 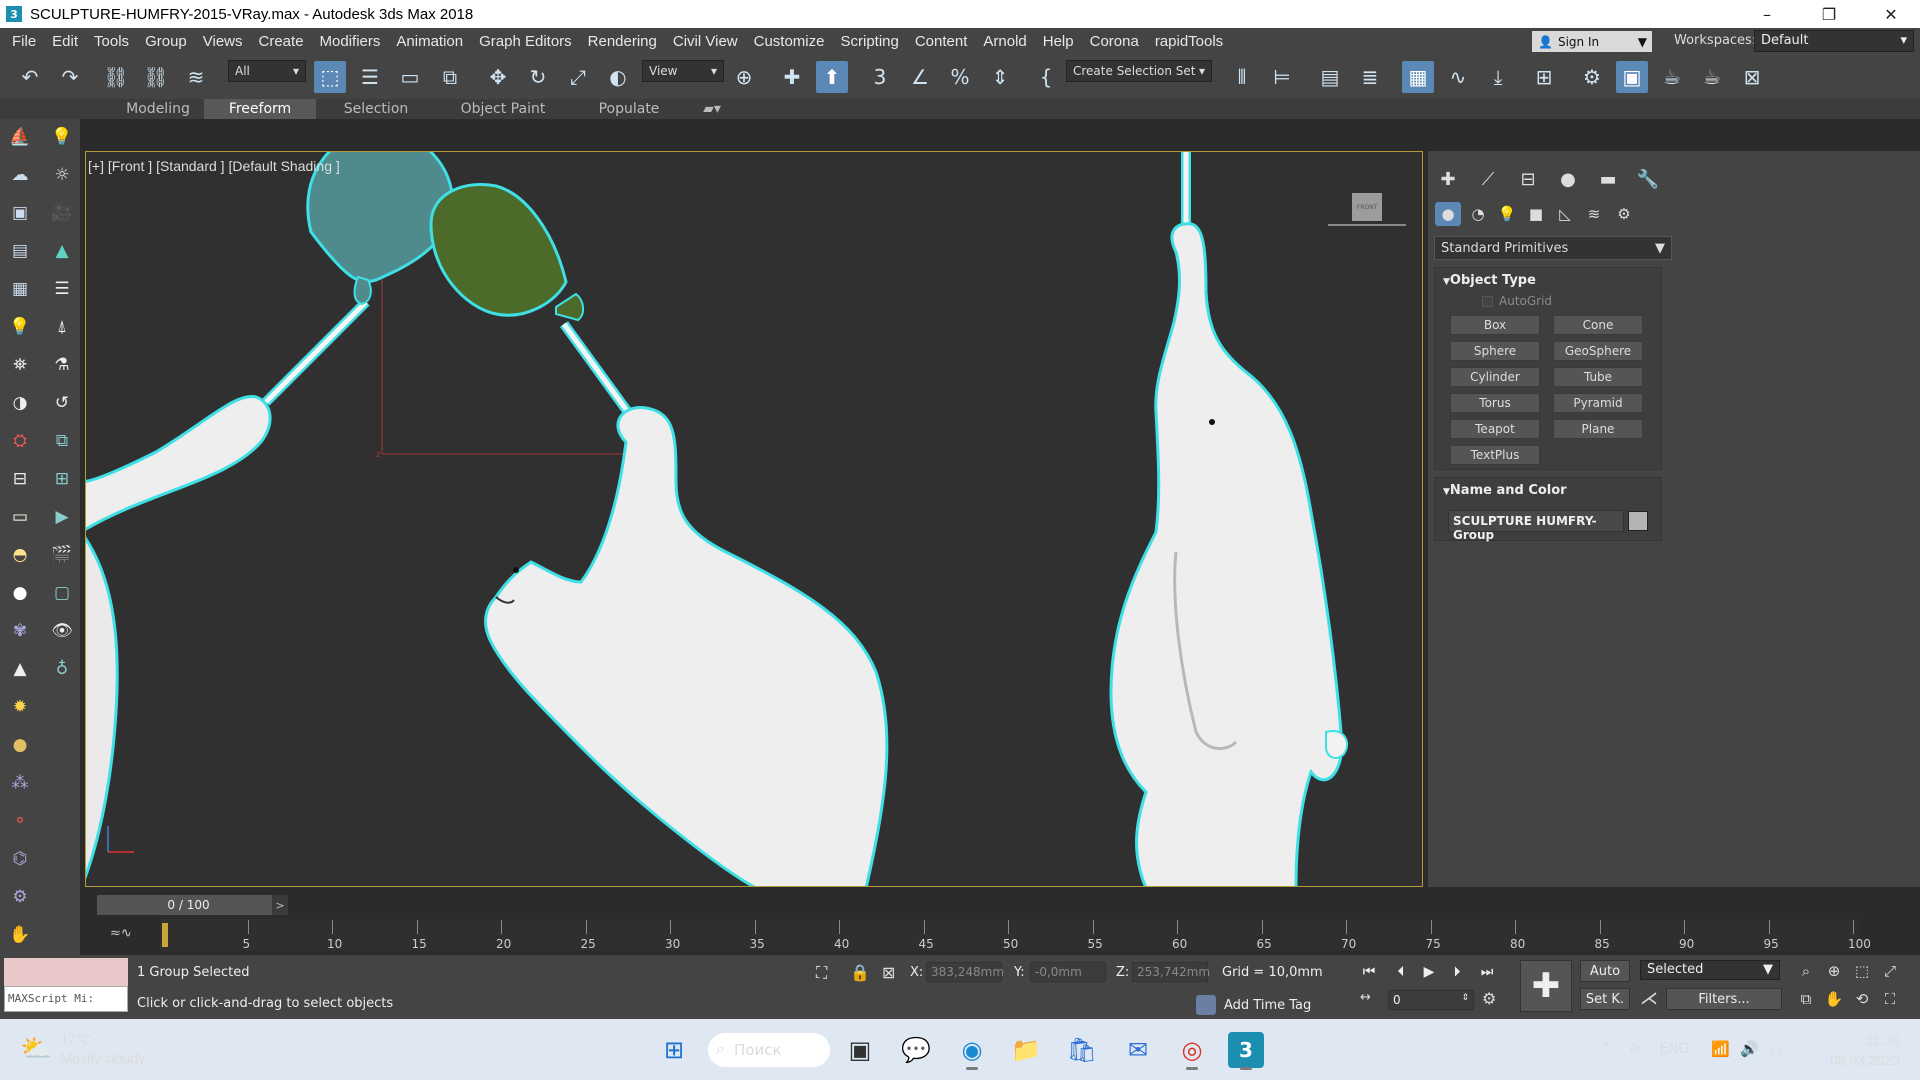 What do you see at coordinates (62, 555) in the screenshot?
I see `cameras-icon: 🎬` at bounding box center [62, 555].